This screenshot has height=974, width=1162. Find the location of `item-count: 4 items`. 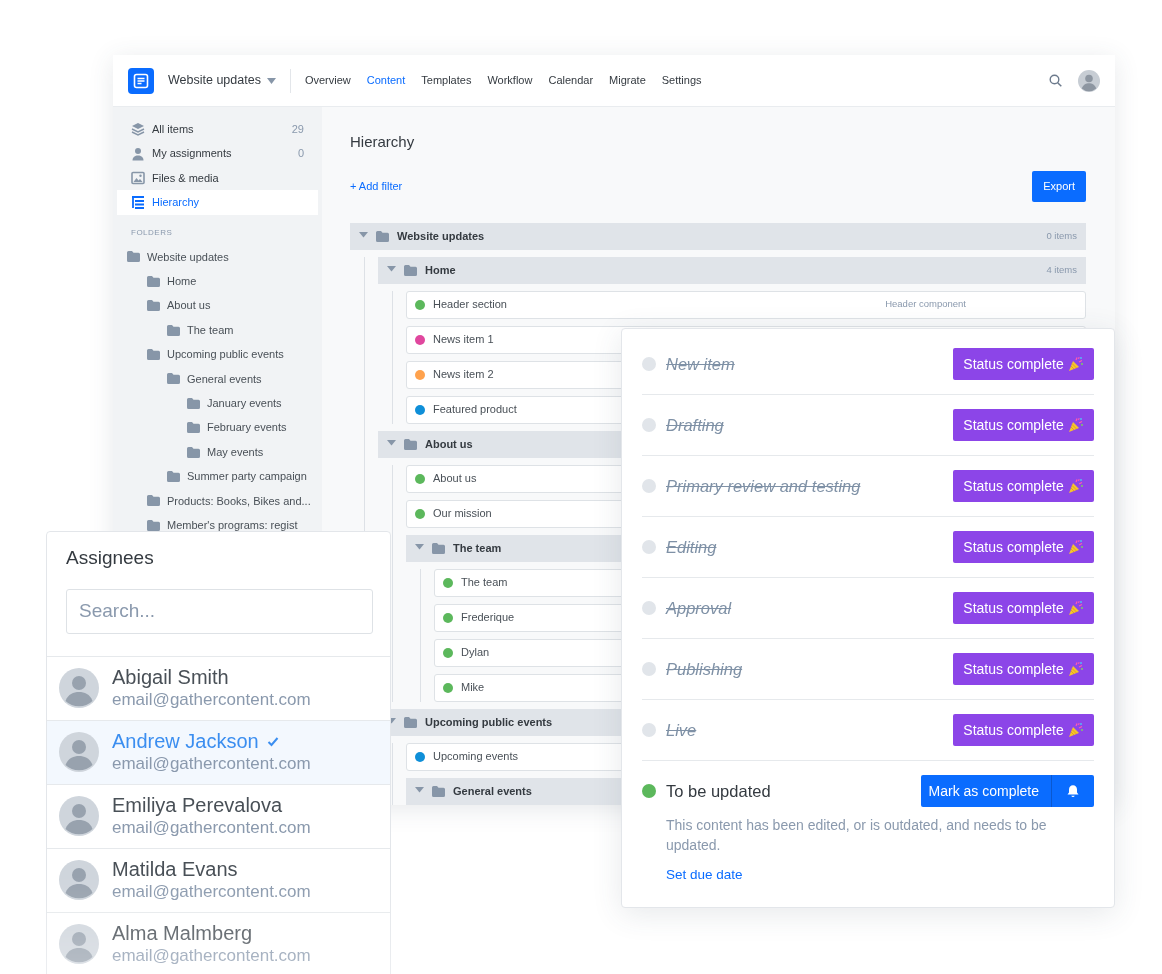

item-count: 4 items is located at coordinates (1061, 269).